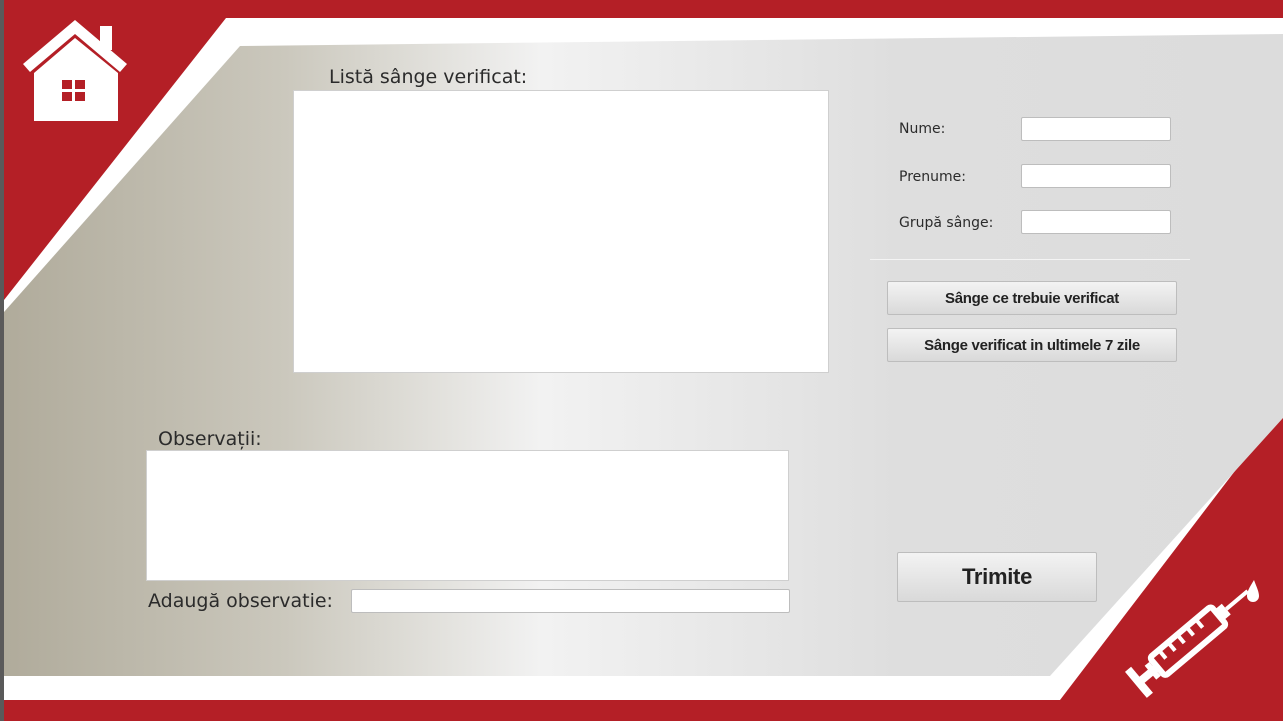 The image size is (1283, 721). What do you see at coordinates (1096, 176) in the screenshot?
I see `prenume-input` at bounding box center [1096, 176].